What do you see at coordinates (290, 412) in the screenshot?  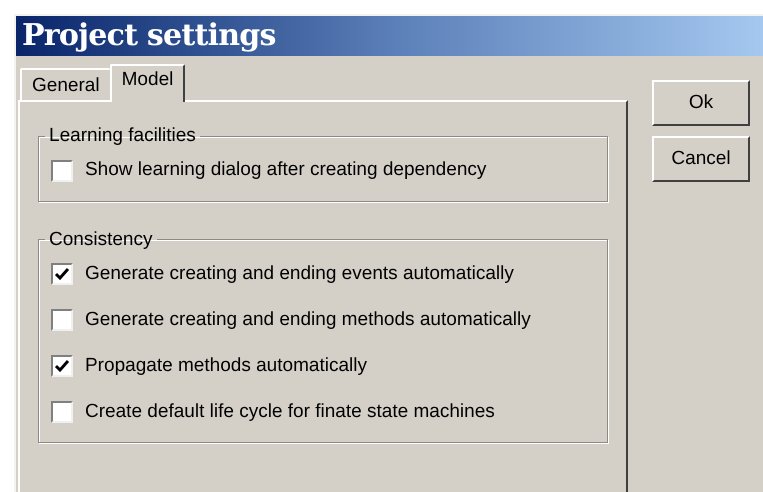 I see `option-label: Create default life cycle for finate state machines` at bounding box center [290, 412].